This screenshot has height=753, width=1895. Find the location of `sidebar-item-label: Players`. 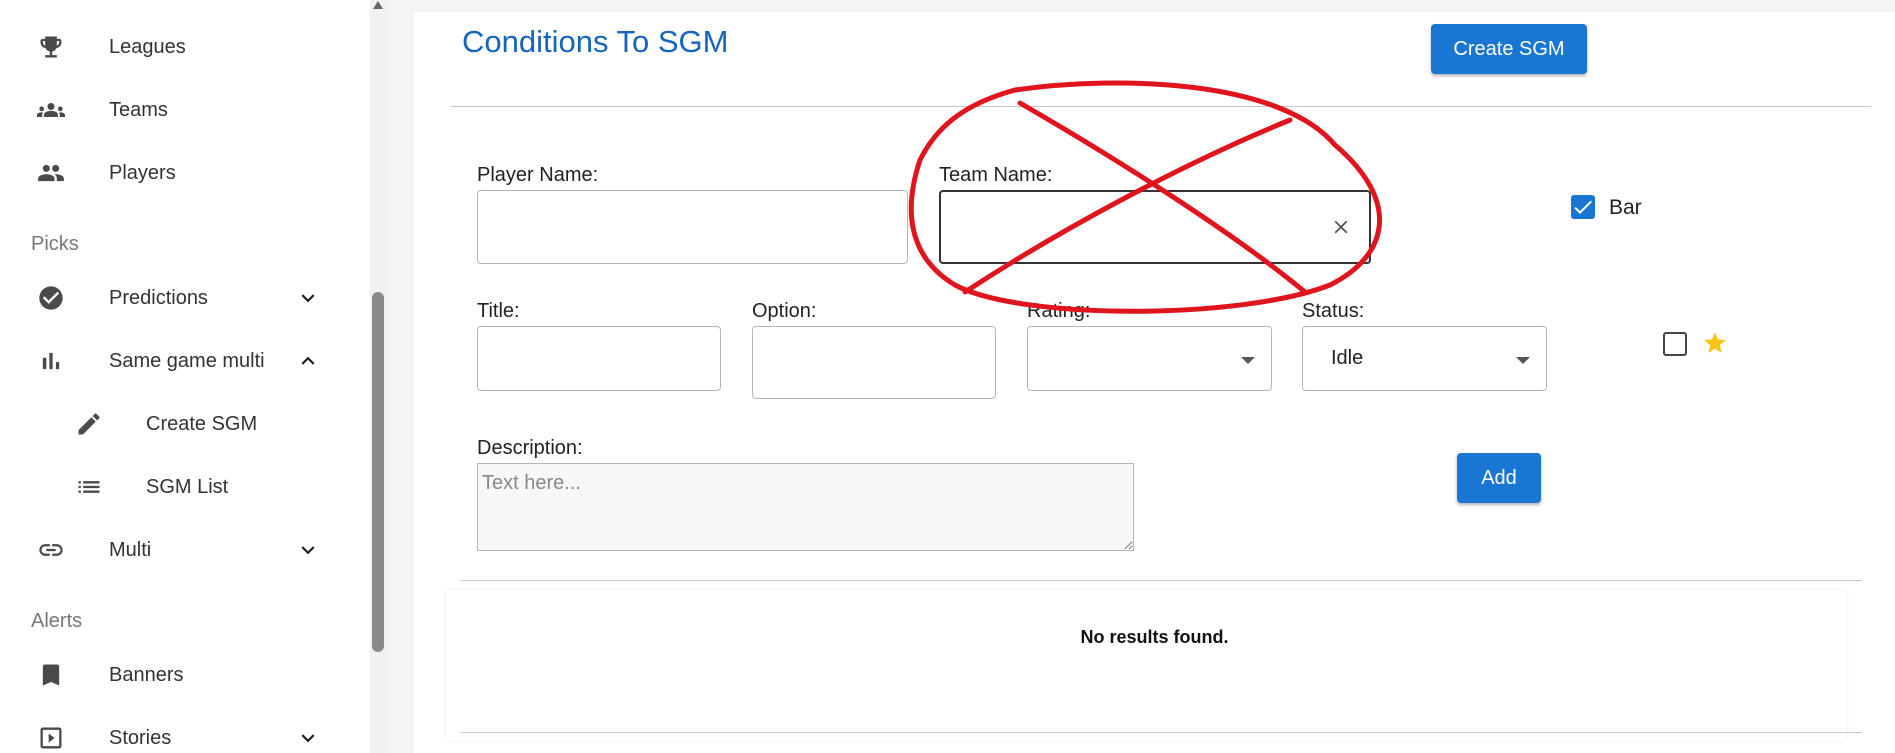

sidebar-item-label: Players is located at coordinates (142, 172).